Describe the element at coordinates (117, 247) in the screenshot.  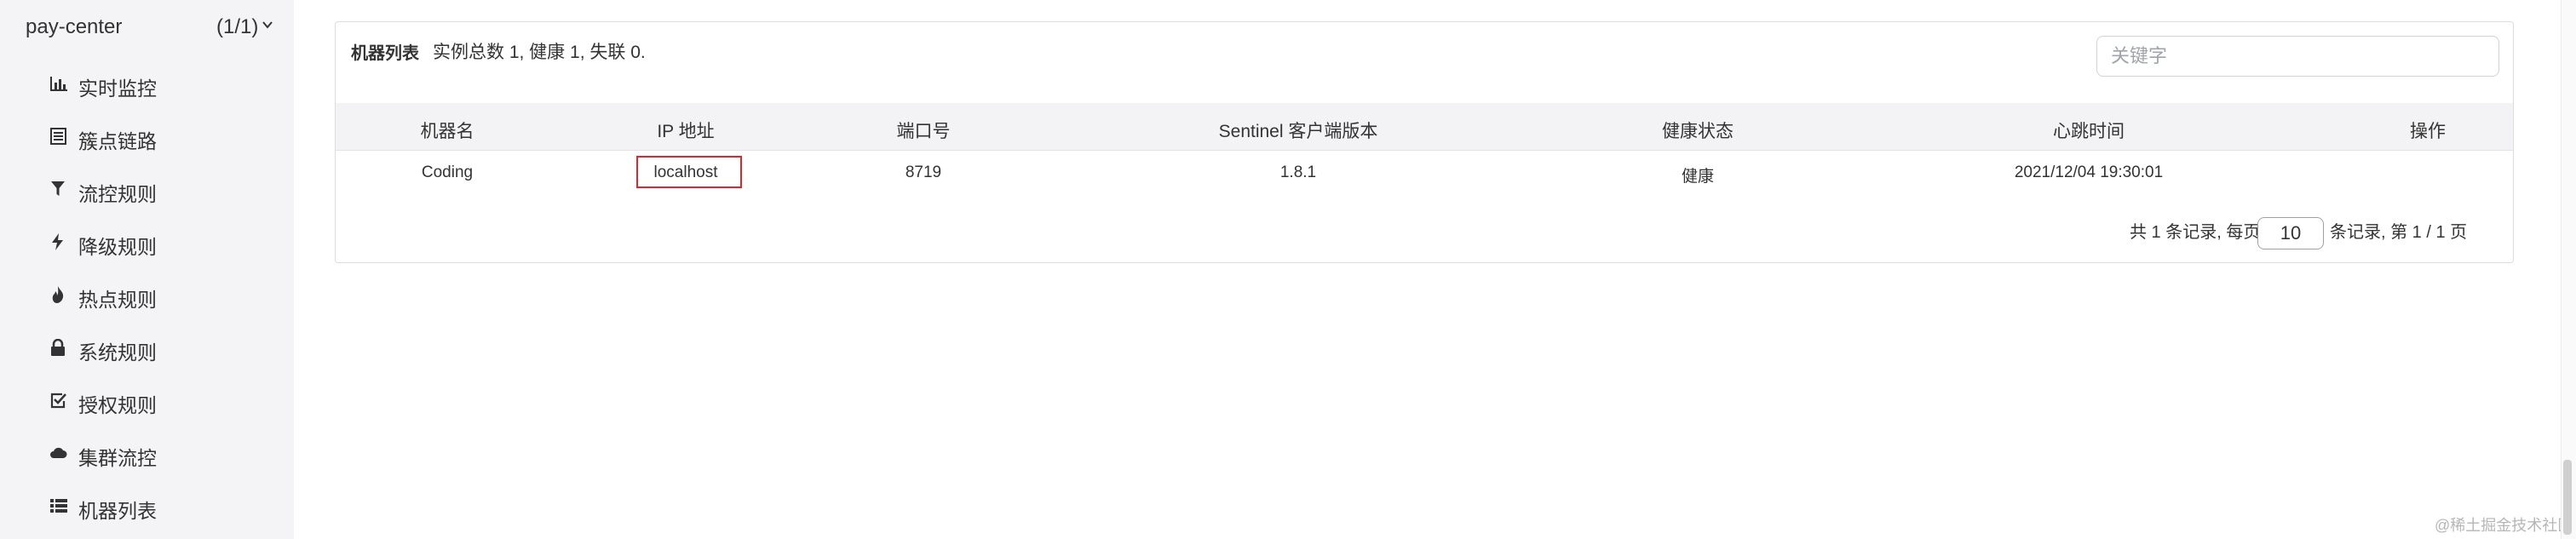
I see `sidebar-item-label: 降级规则` at that location.